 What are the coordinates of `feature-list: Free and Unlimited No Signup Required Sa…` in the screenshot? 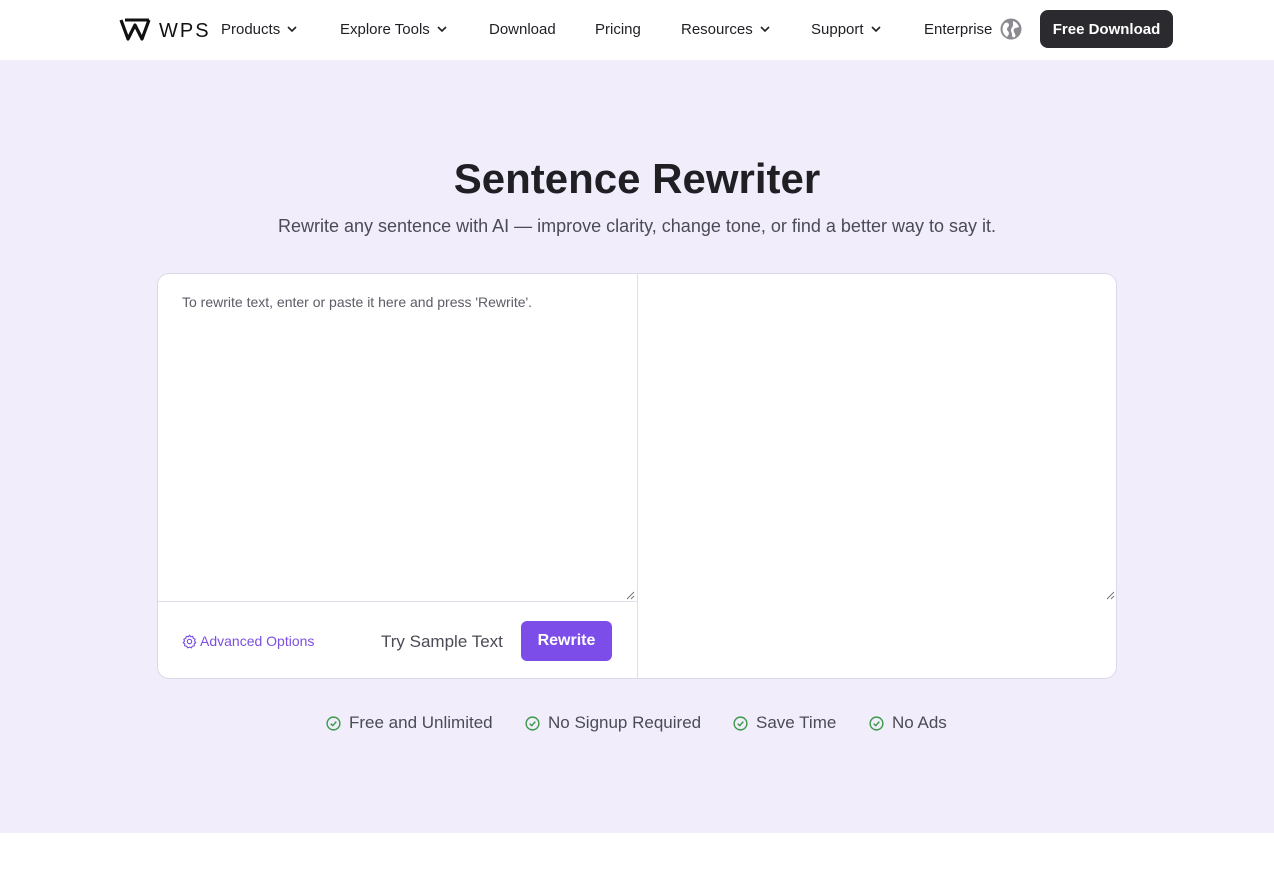 It's located at (637, 724).